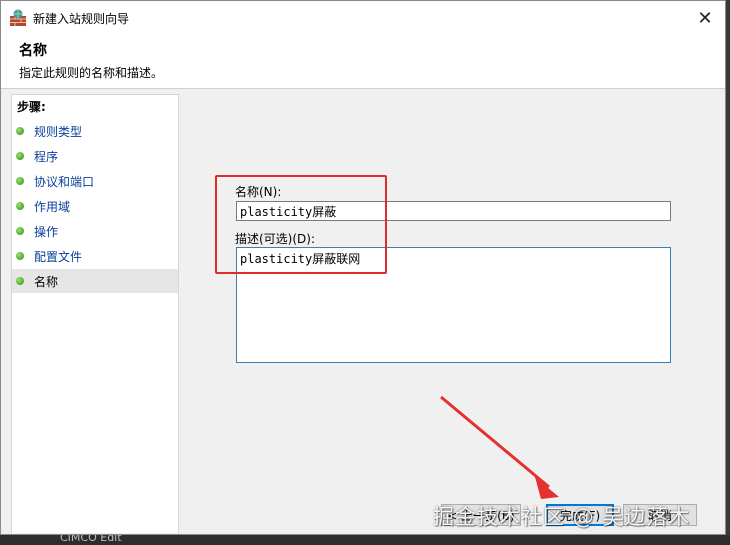 Image resolution: width=730 pixels, height=545 pixels. What do you see at coordinates (52, 206) in the screenshot?
I see `step-label: 作用域` at bounding box center [52, 206].